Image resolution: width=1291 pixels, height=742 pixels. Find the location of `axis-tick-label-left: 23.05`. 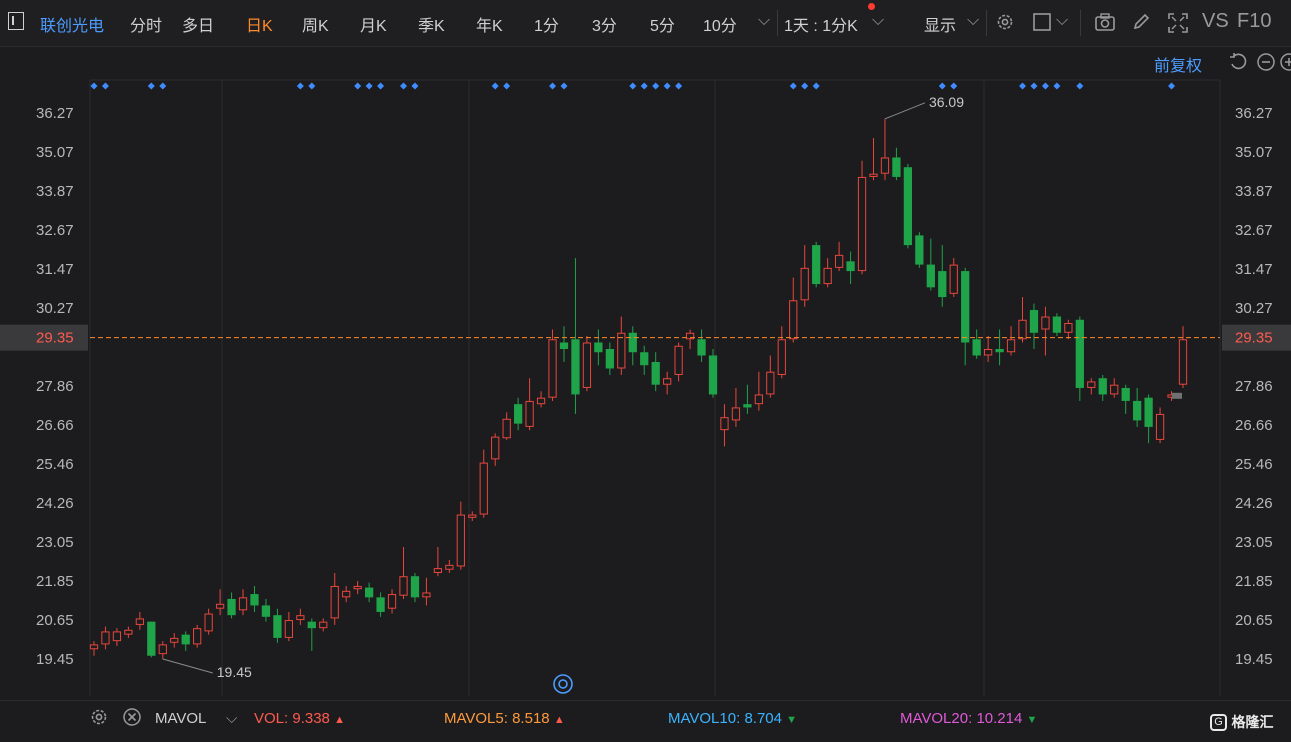

axis-tick-label-left: 23.05 is located at coordinates (55, 542).